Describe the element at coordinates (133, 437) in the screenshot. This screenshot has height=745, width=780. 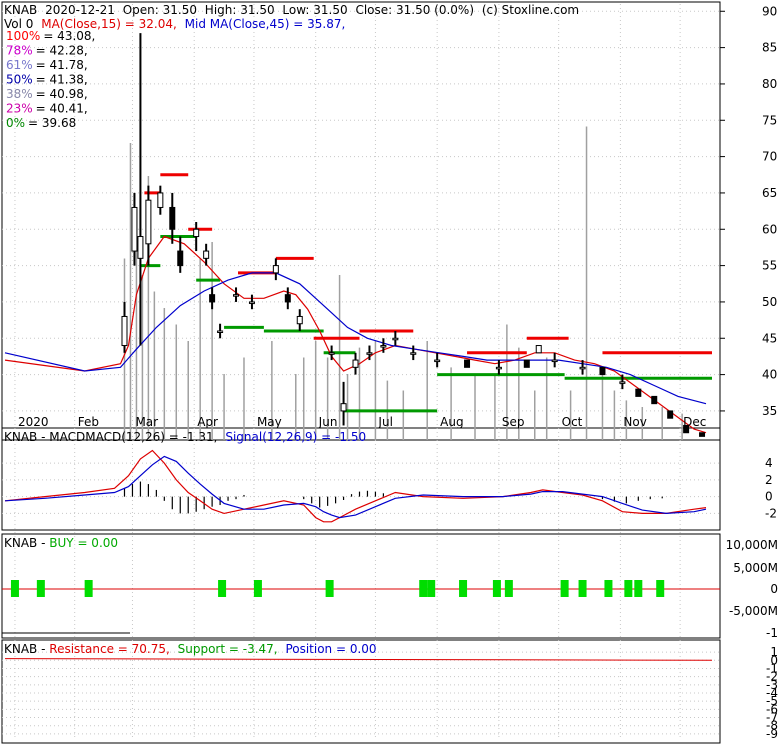
I see `macd-value: MACDMACD(12,26) = -1.31,` at that location.